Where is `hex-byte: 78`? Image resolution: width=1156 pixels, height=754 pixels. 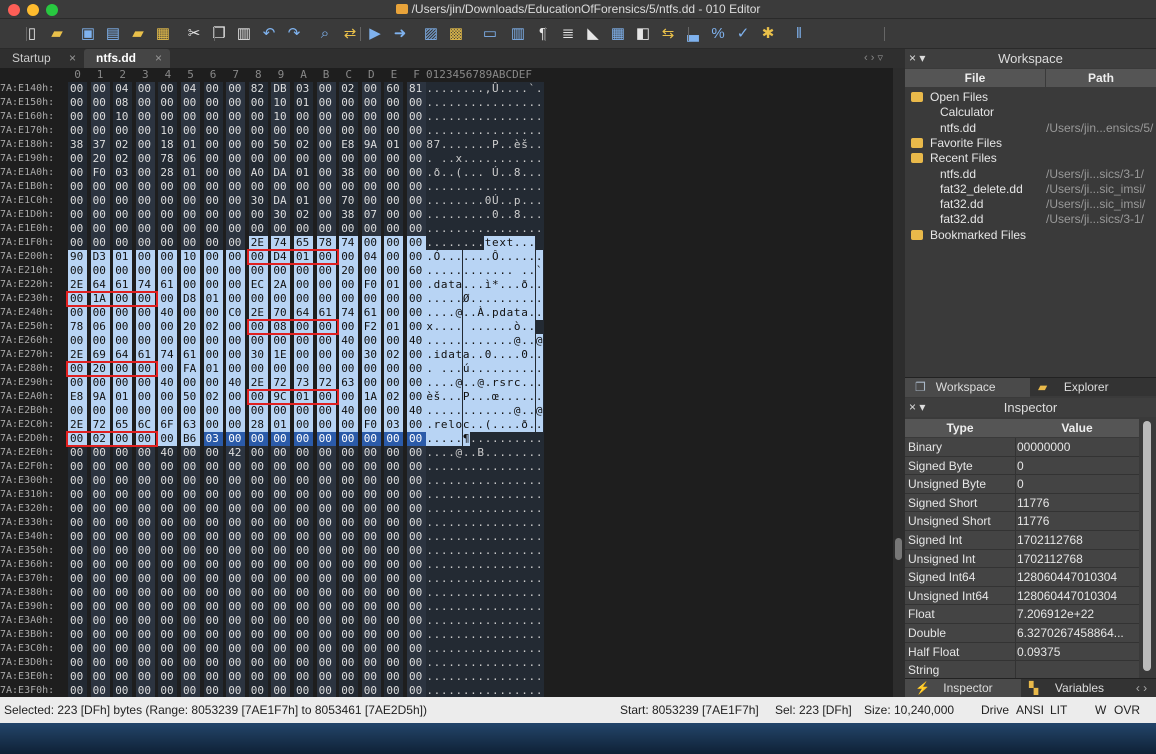 hex-byte: 78 is located at coordinates (168, 159).